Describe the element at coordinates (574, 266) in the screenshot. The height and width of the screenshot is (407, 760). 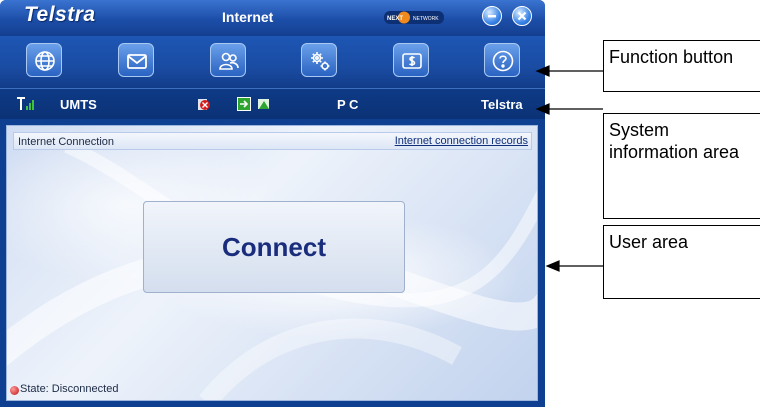
I see `arrow-user` at that location.